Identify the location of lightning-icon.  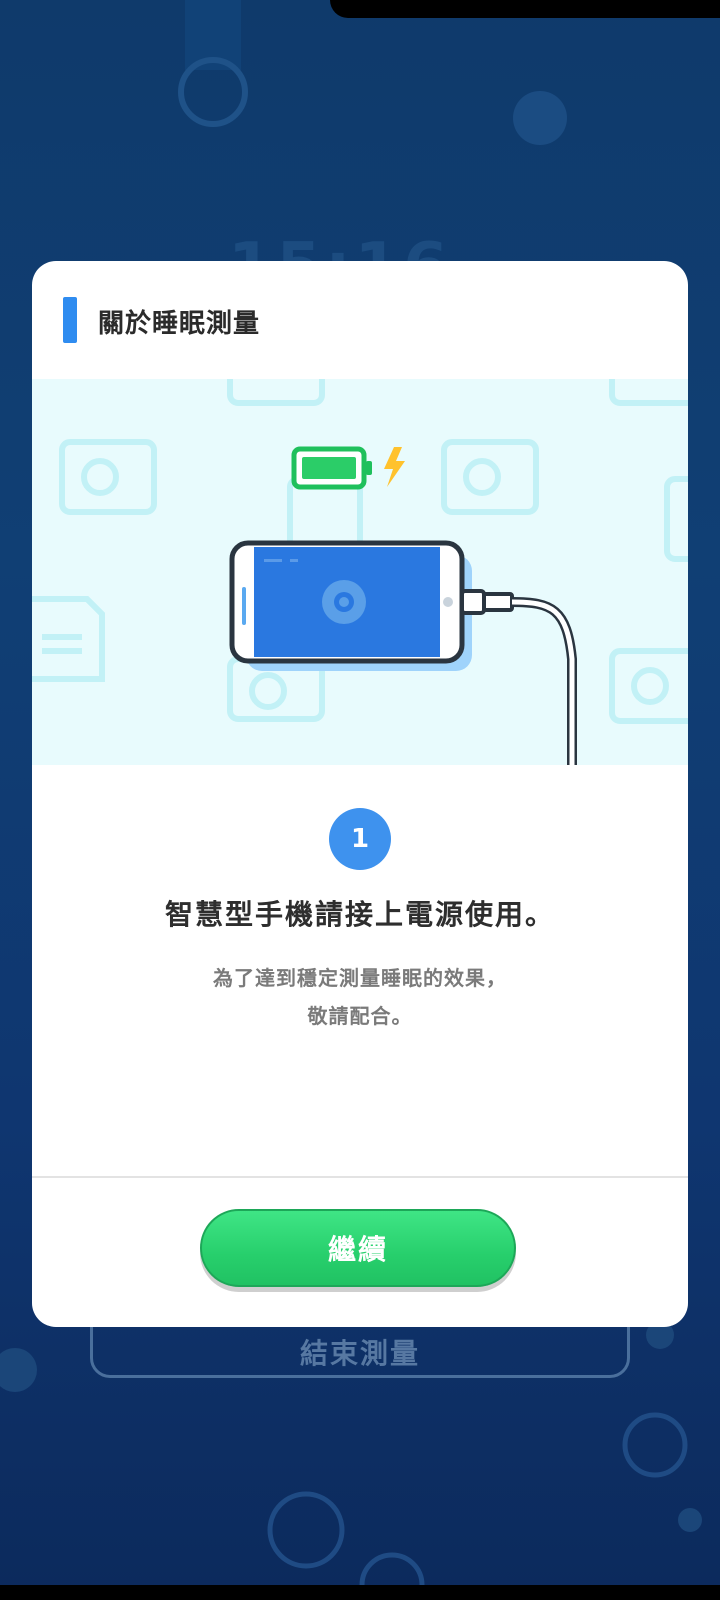
(394, 467).